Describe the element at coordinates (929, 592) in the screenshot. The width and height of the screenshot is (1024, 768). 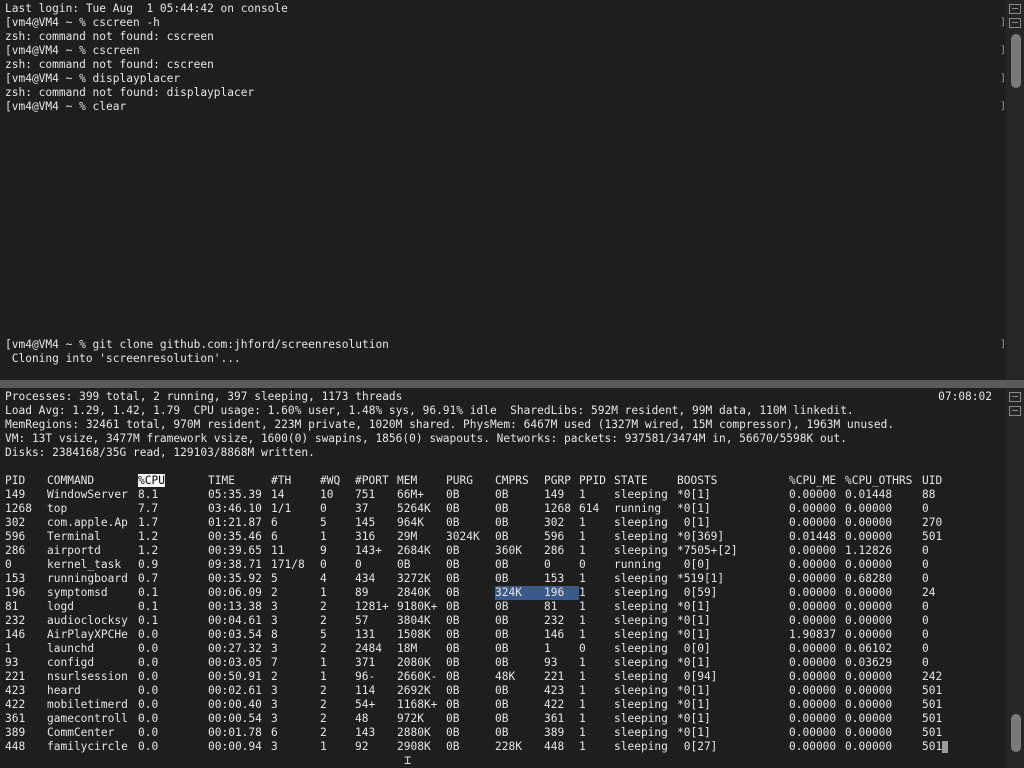
I see `table-cell: 24` at that location.